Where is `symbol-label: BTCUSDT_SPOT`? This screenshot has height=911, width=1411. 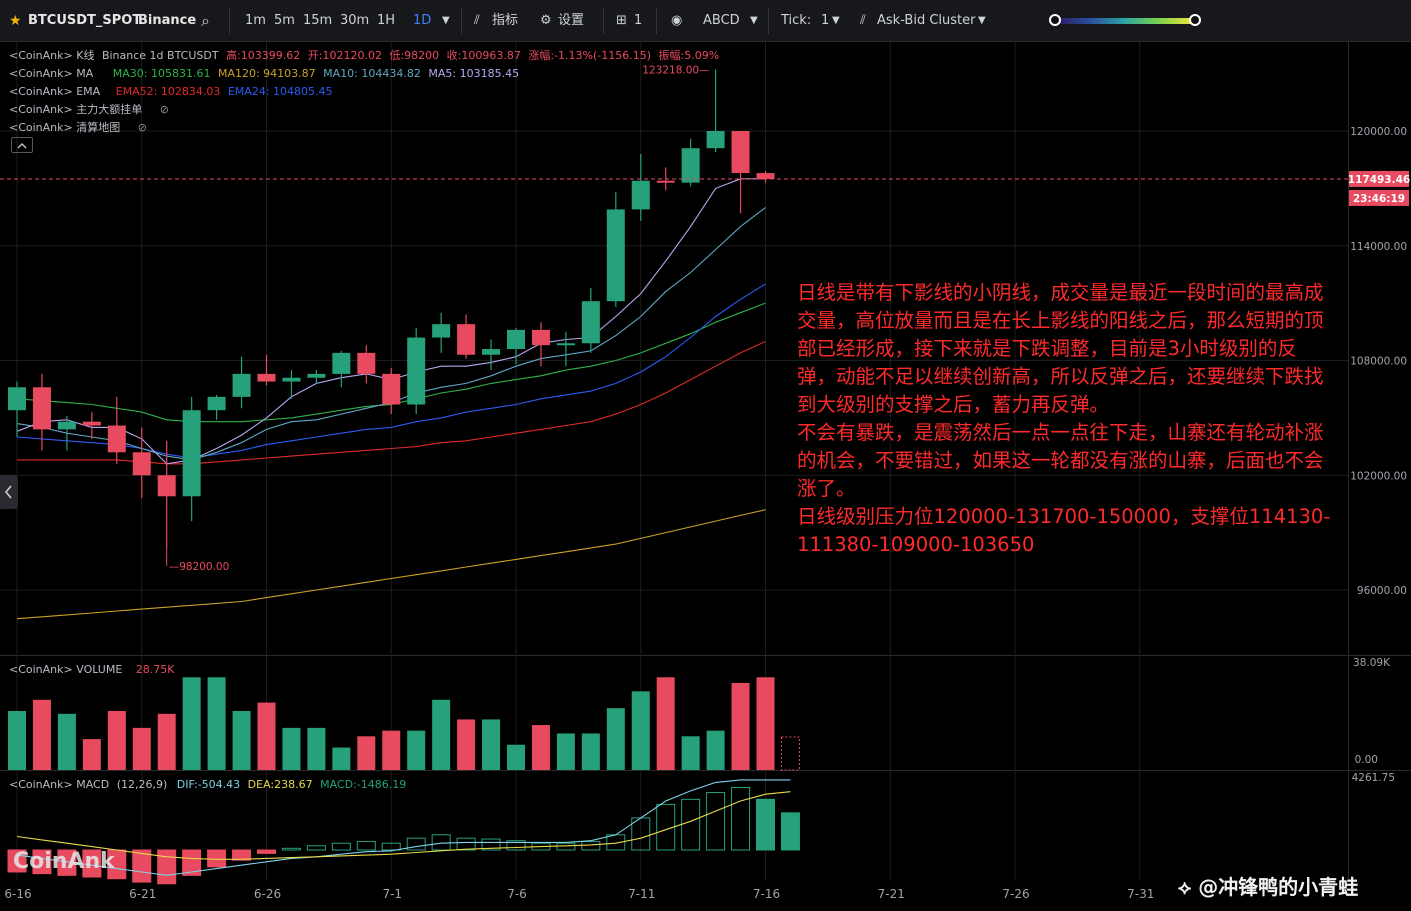
symbol-label: BTCUSDT_SPOT is located at coordinates (84, 21).